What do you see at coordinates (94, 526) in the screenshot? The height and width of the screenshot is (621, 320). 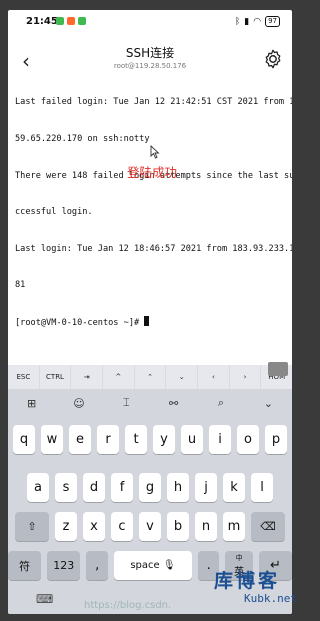 I see `key-x: x` at bounding box center [94, 526].